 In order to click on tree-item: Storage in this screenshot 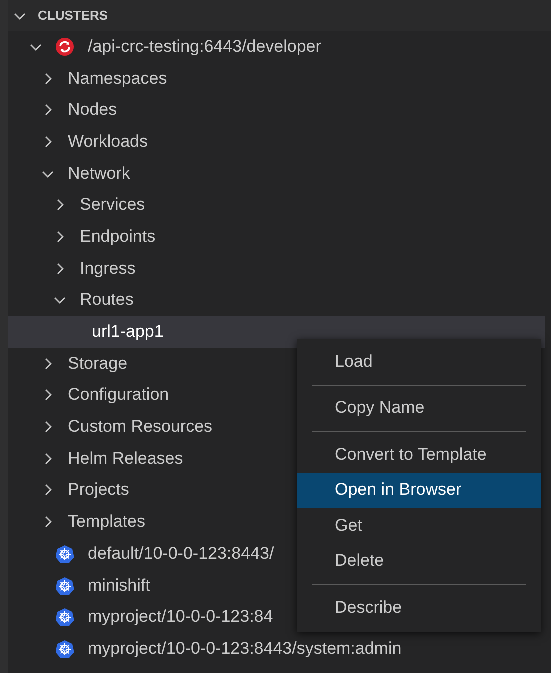, I will do `click(98, 364)`.